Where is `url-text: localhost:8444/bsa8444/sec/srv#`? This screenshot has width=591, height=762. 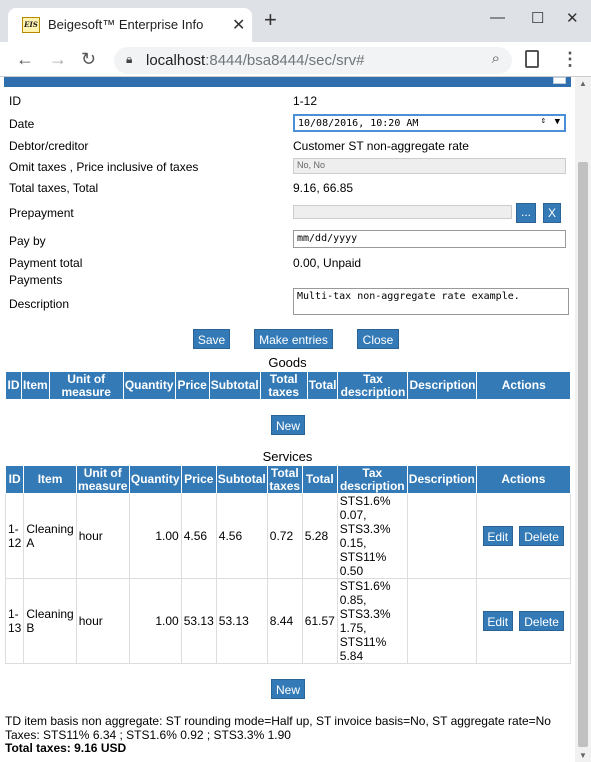
url-text: localhost:8444/bsa8444/sec/srv# is located at coordinates (255, 60).